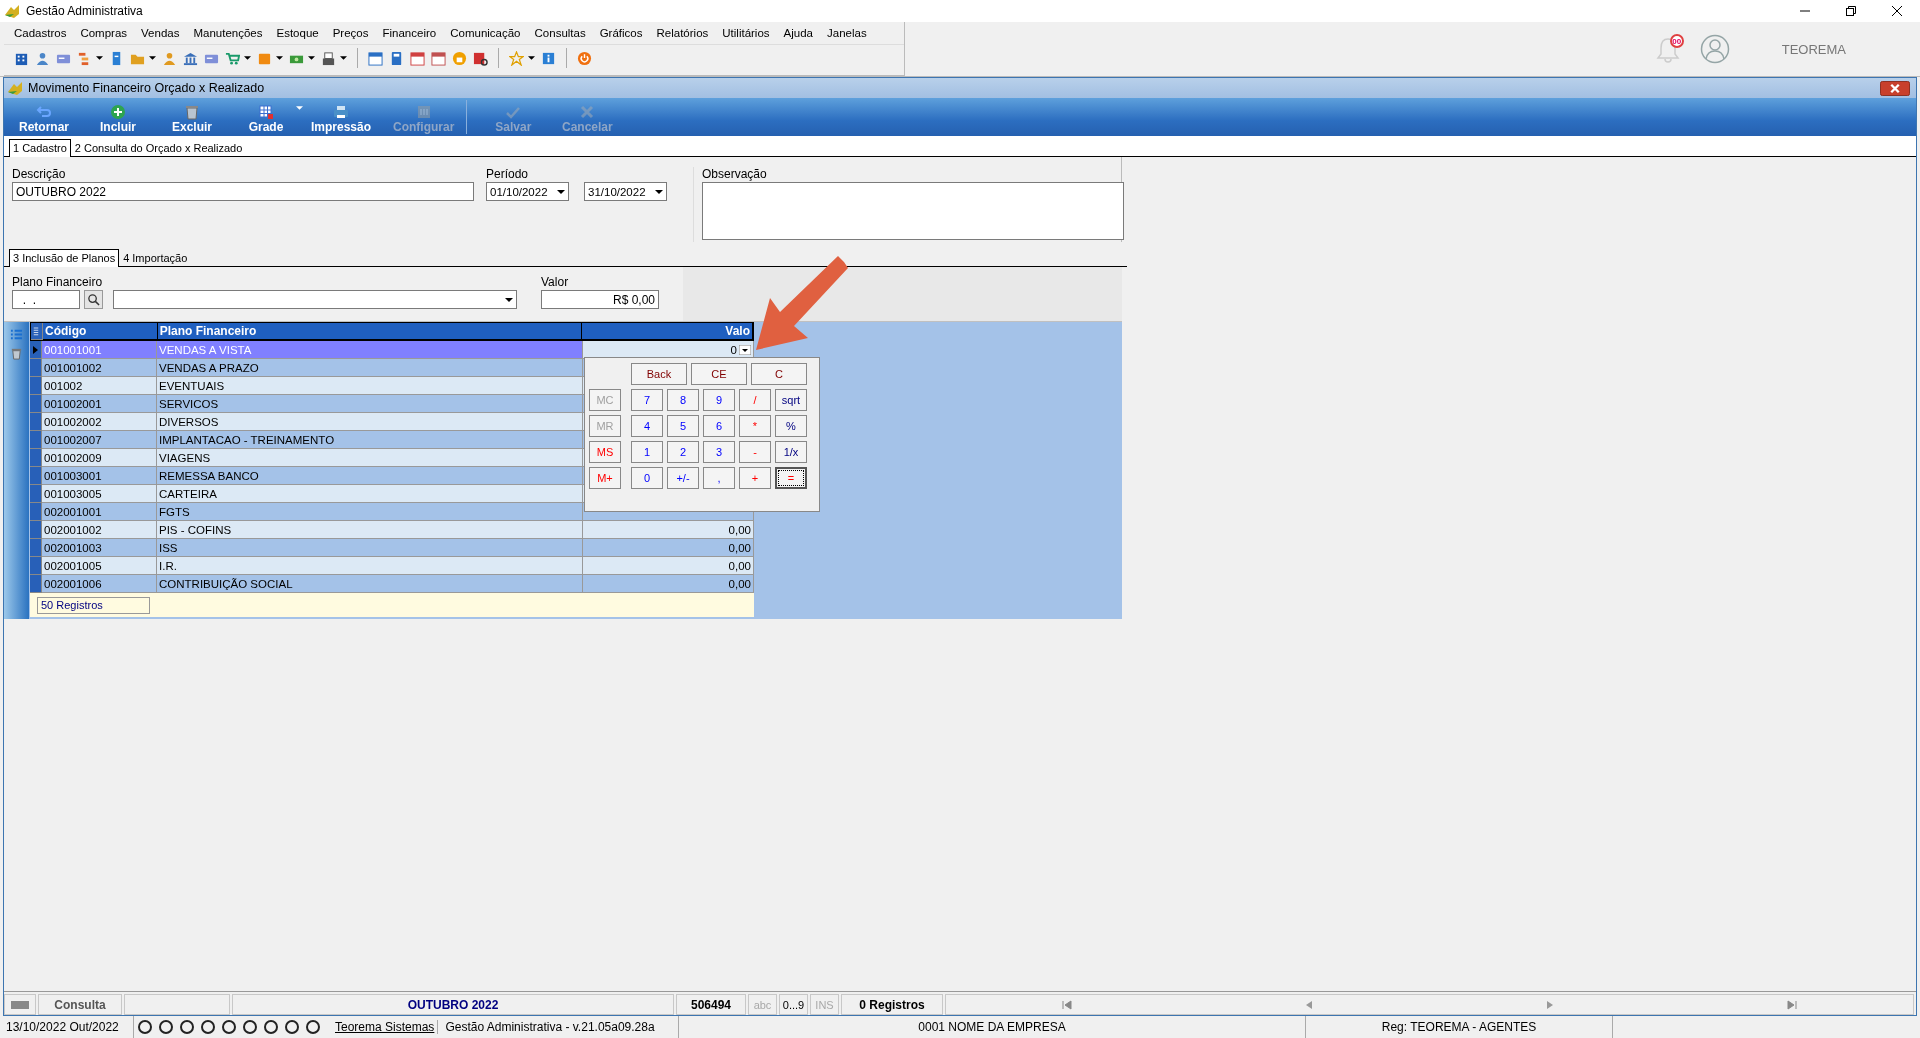 Image resolution: width=1920 pixels, height=1038 pixels. What do you see at coordinates (1066, 1004) in the screenshot?
I see `first-record-button` at bounding box center [1066, 1004].